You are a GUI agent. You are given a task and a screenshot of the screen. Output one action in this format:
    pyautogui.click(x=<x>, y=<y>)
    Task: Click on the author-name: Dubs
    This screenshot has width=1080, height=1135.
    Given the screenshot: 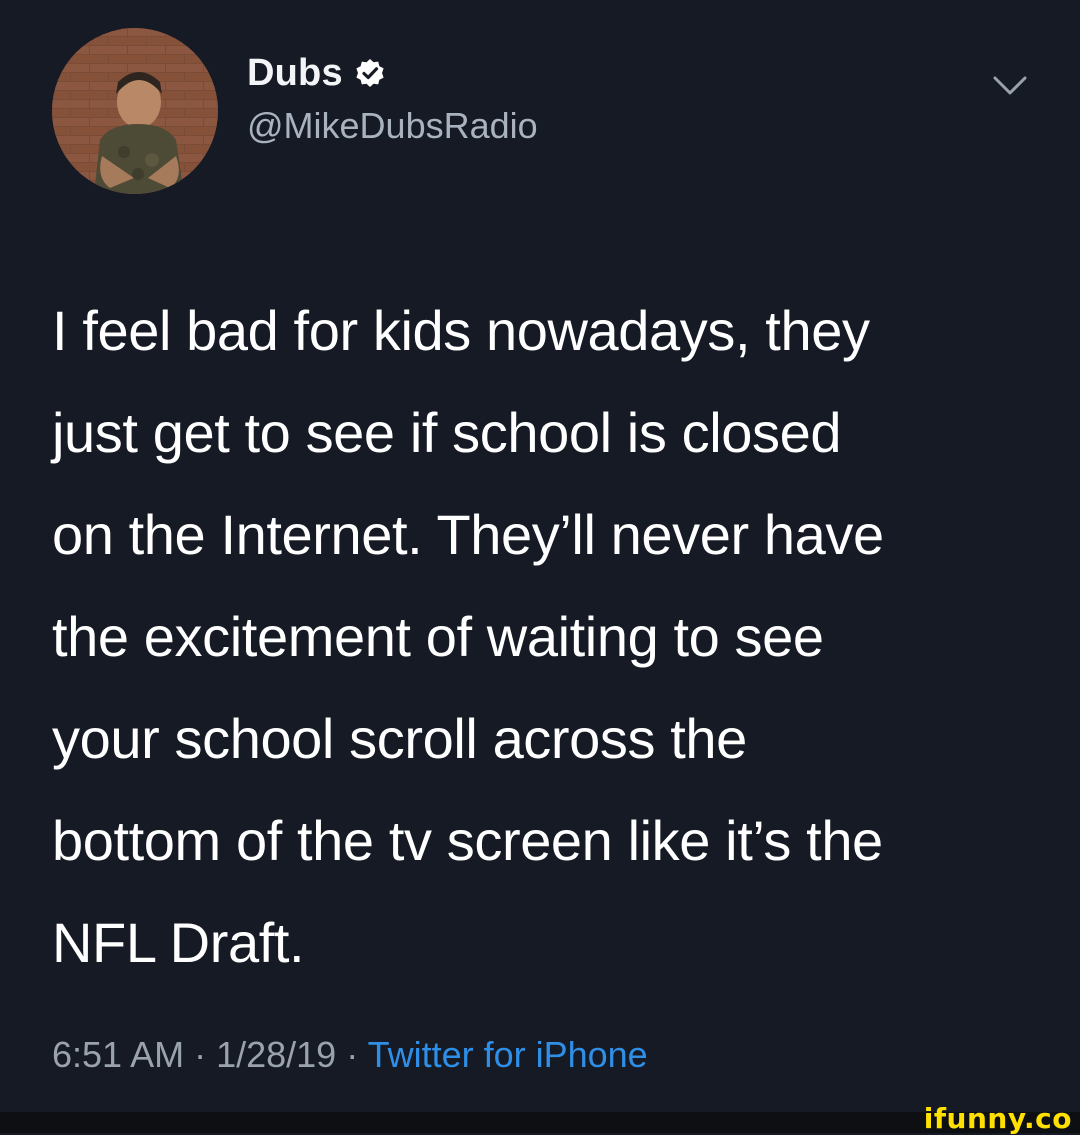 What is the action you would take?
    pyautogui.click(x=295, y=73)
    